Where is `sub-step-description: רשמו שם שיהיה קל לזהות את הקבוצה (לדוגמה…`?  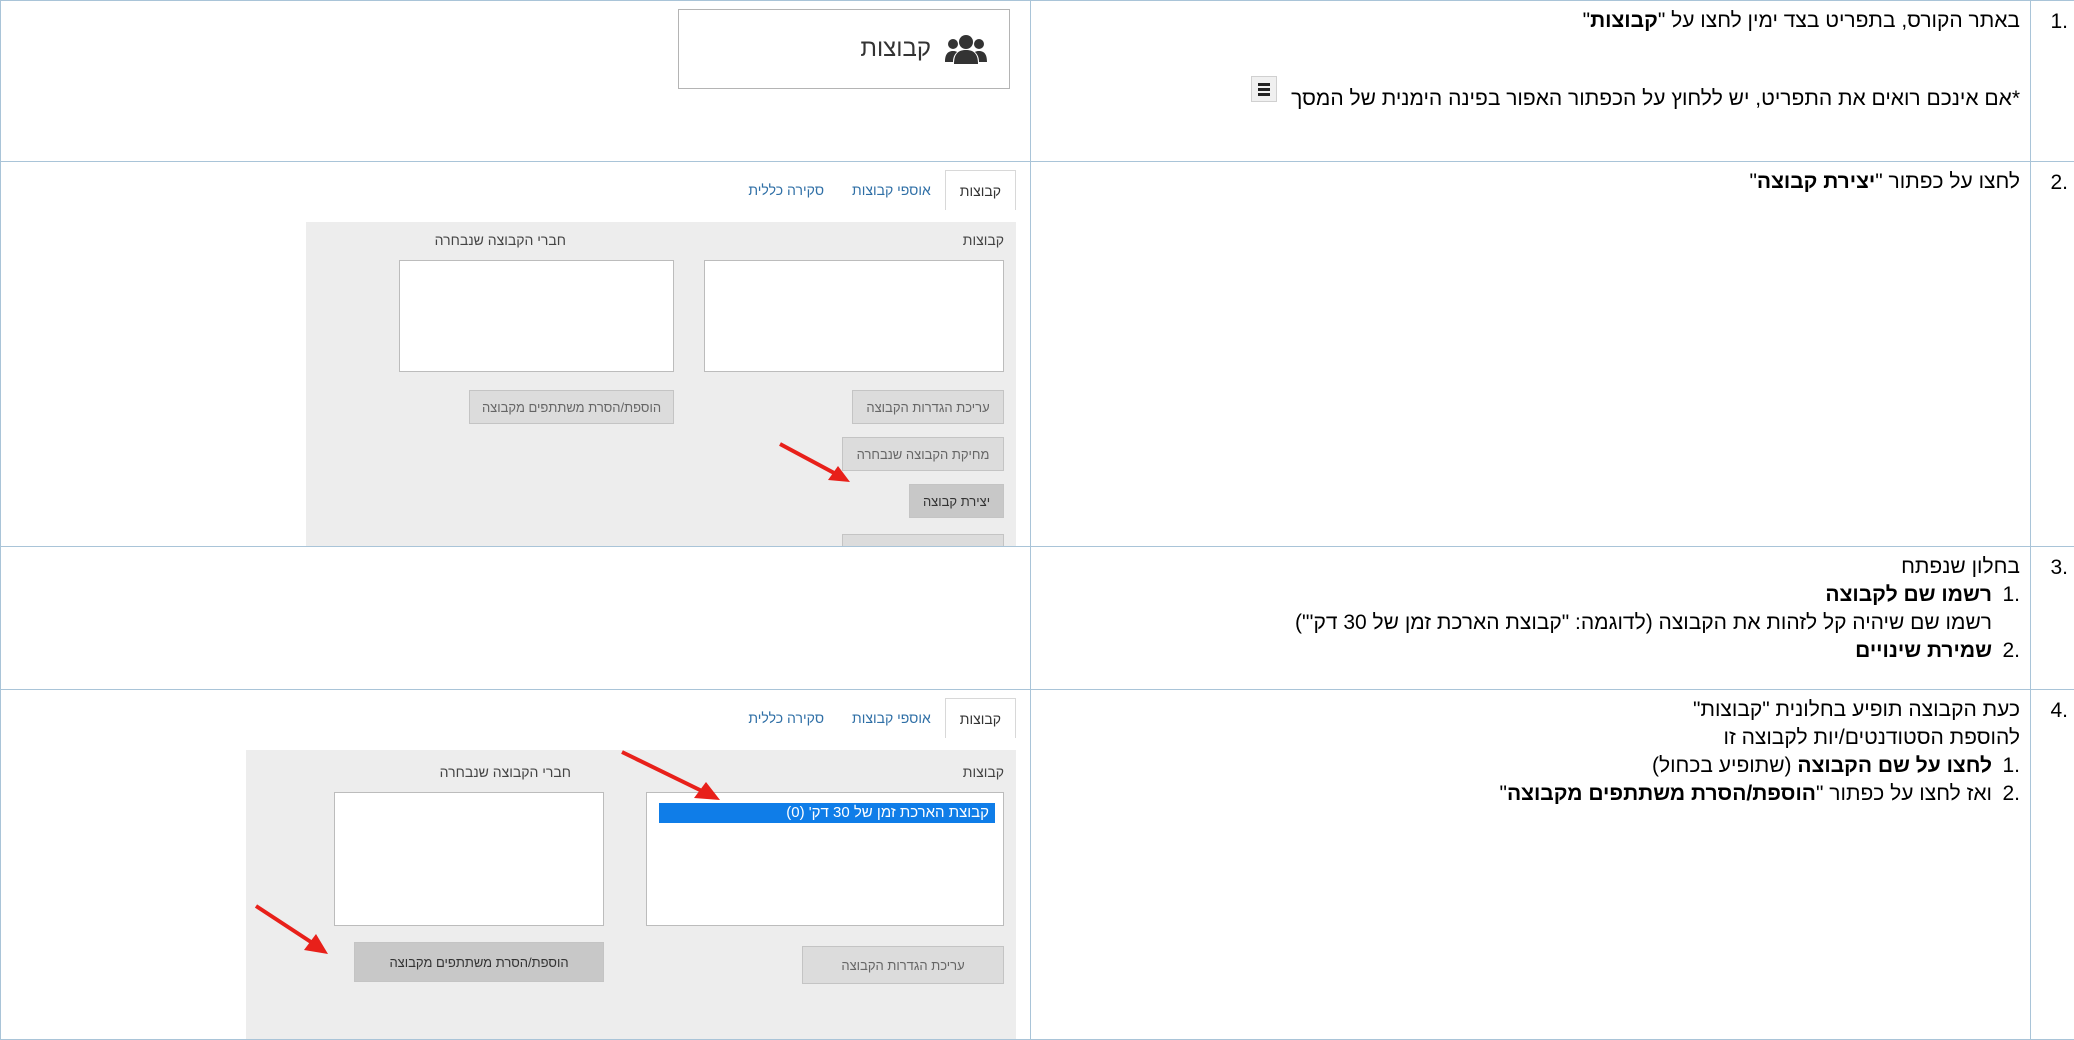 sub-step-description: רשמו שם שיהיה קל לזהות את הקבוצה (לדוגמה… is located at coordinates (1530, 623).